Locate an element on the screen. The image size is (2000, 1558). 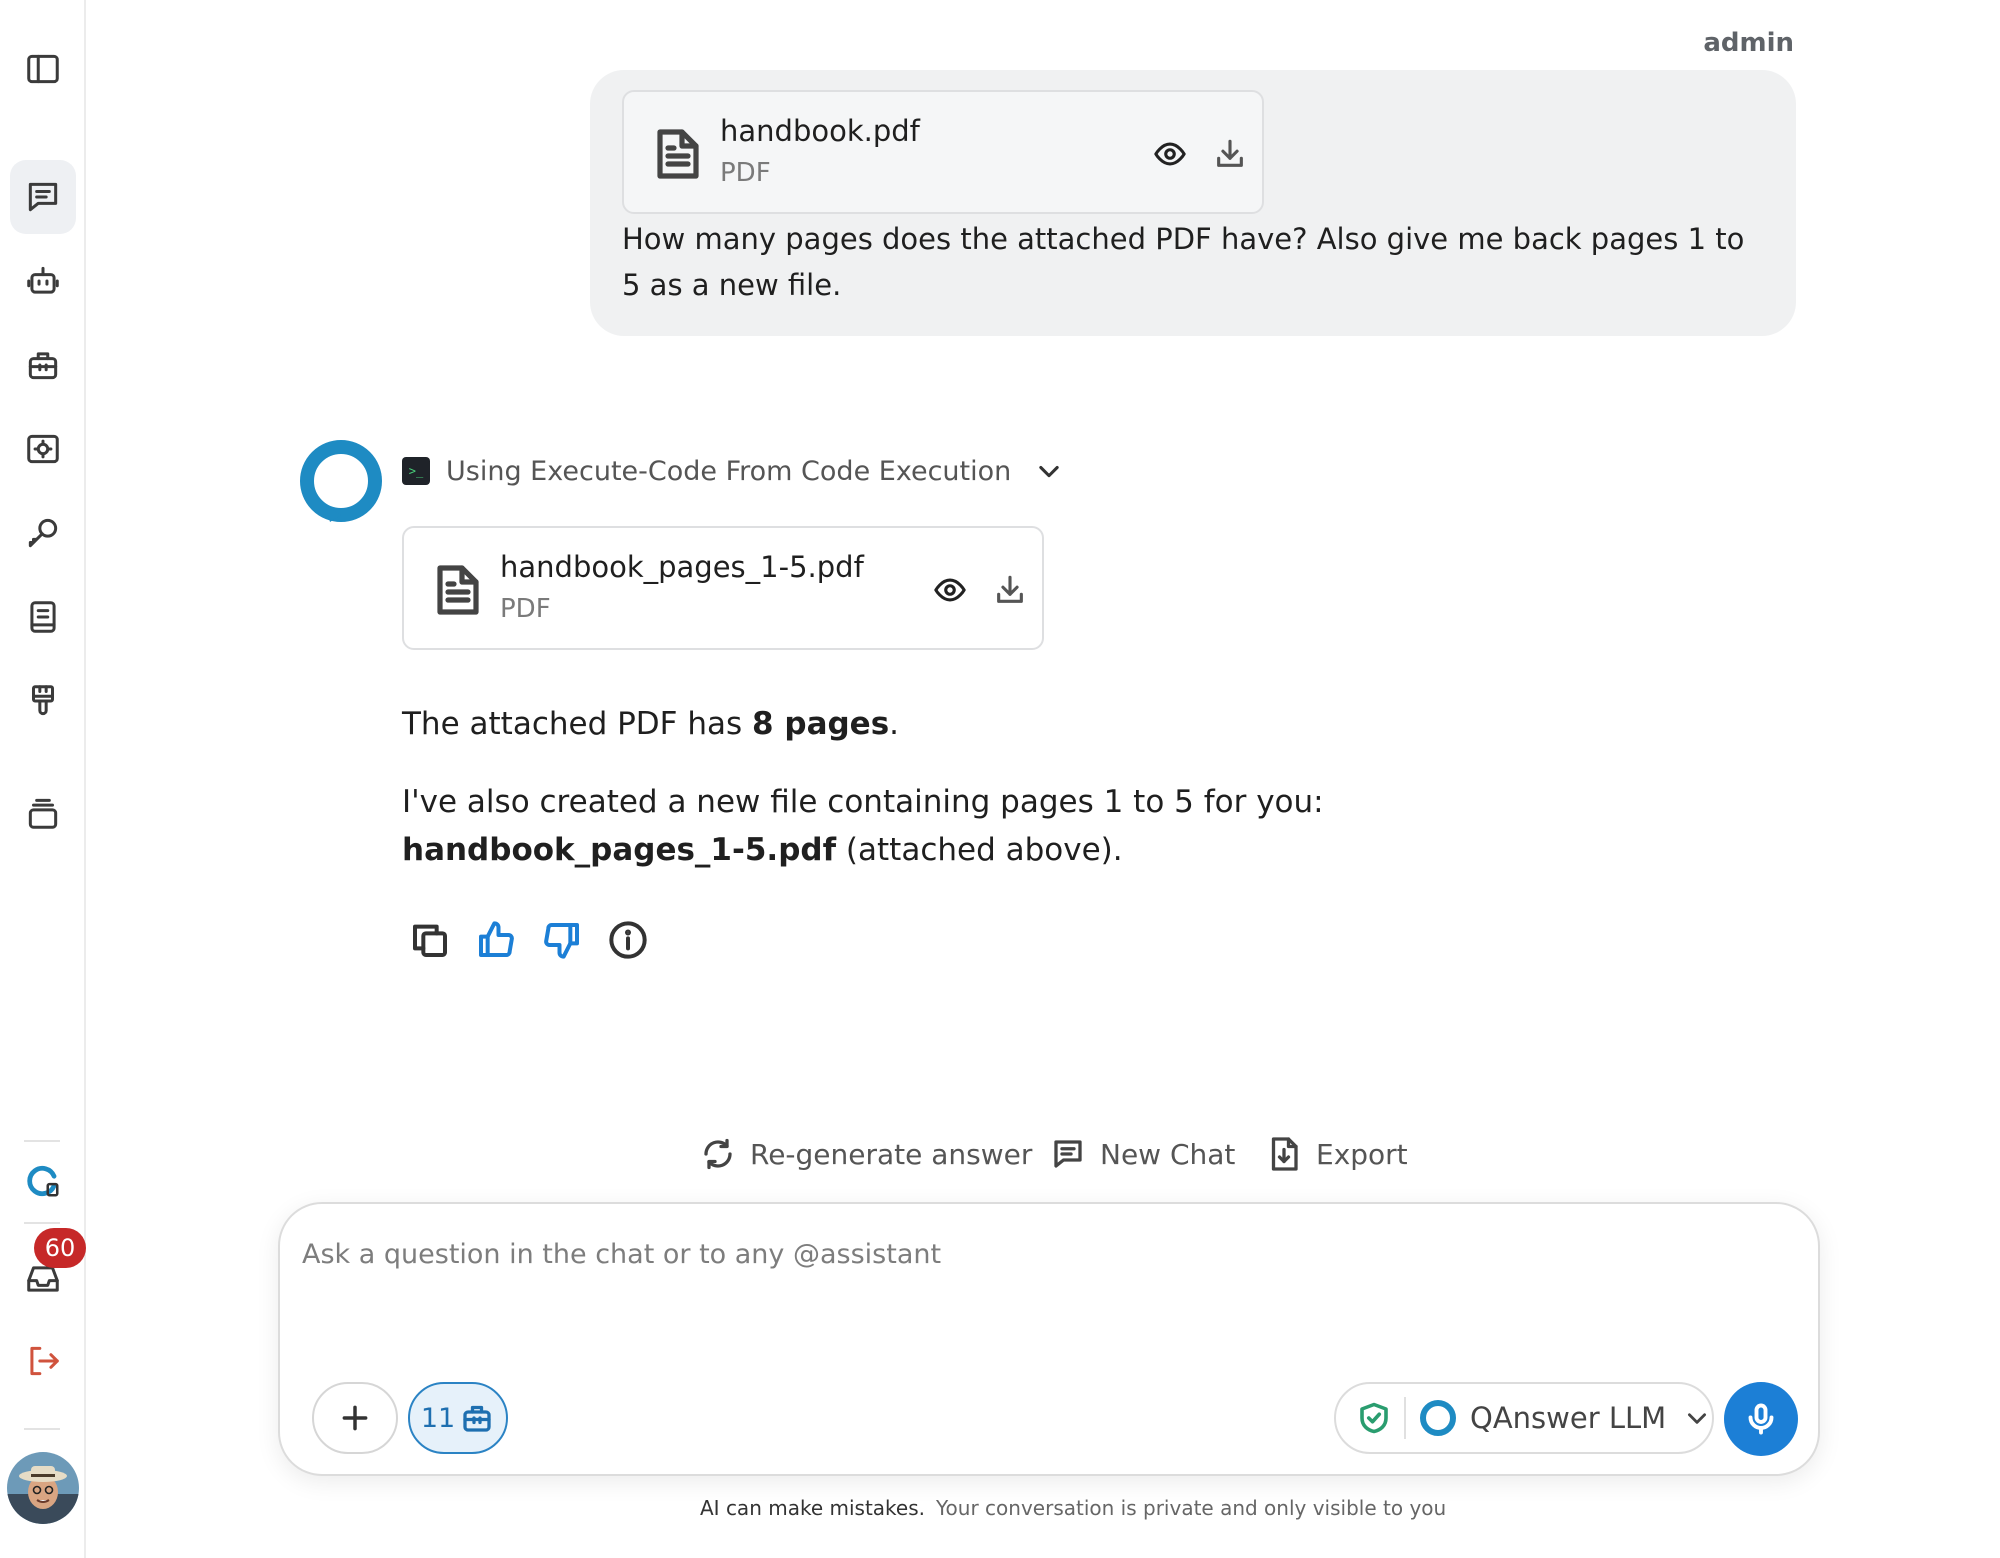
microphone-icon is located at coordinates (1761, 1419).